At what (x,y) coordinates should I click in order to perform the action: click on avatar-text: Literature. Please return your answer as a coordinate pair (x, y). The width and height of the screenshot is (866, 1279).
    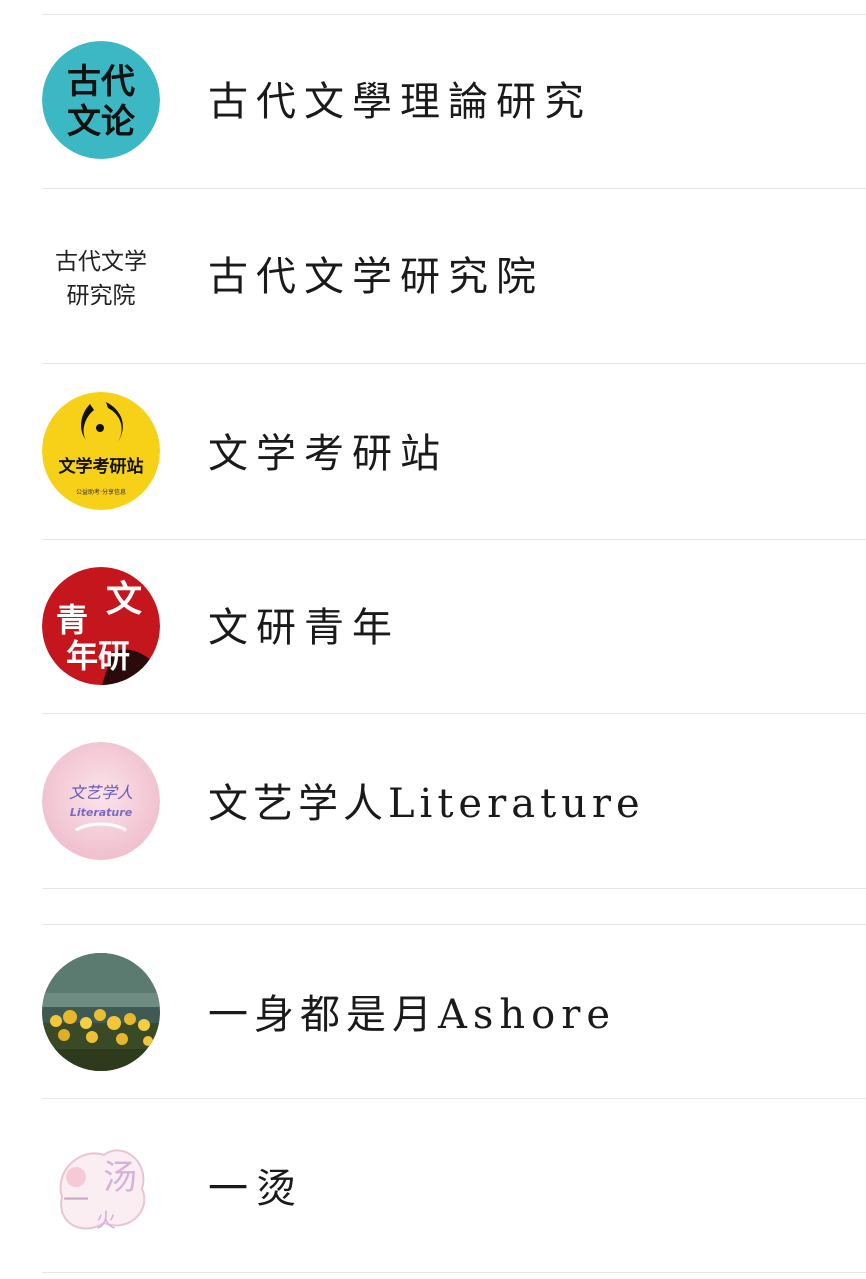
    Looking at the image, I should click on (101, 812).